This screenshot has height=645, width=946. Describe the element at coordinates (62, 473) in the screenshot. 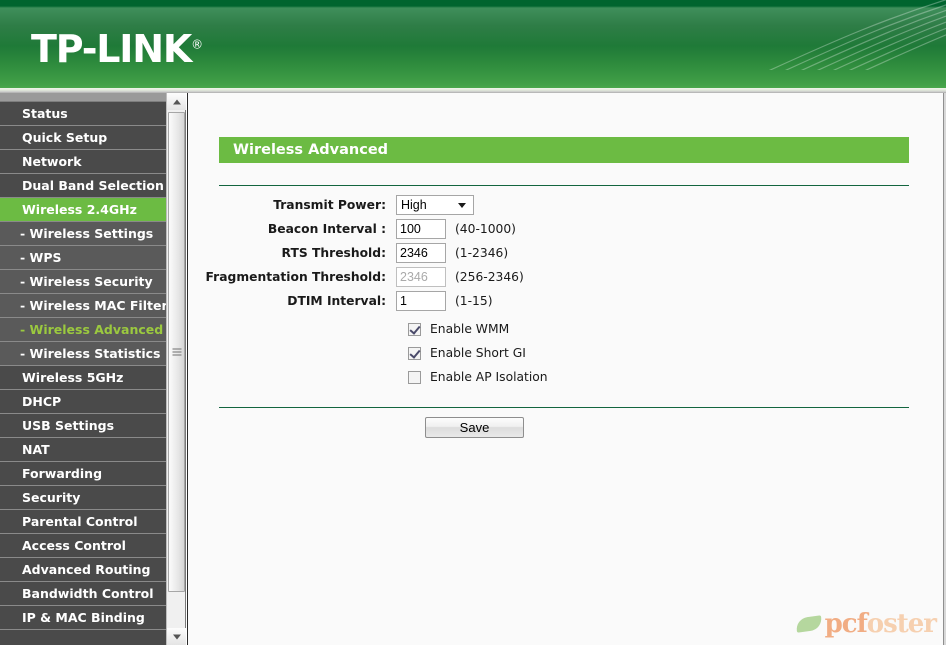

I see `sidebar-item-label: Forwarding` at that location.